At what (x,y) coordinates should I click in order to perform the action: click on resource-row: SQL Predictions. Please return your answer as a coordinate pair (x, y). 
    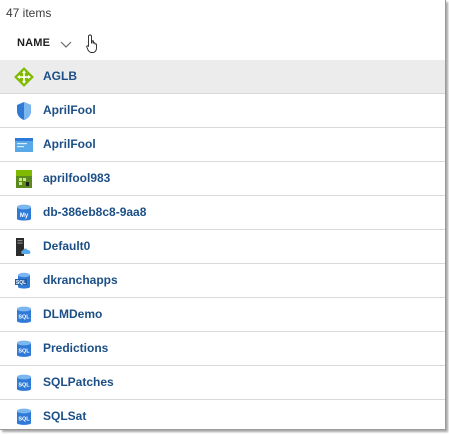
    Looking at the image, I should click on (222, 349).